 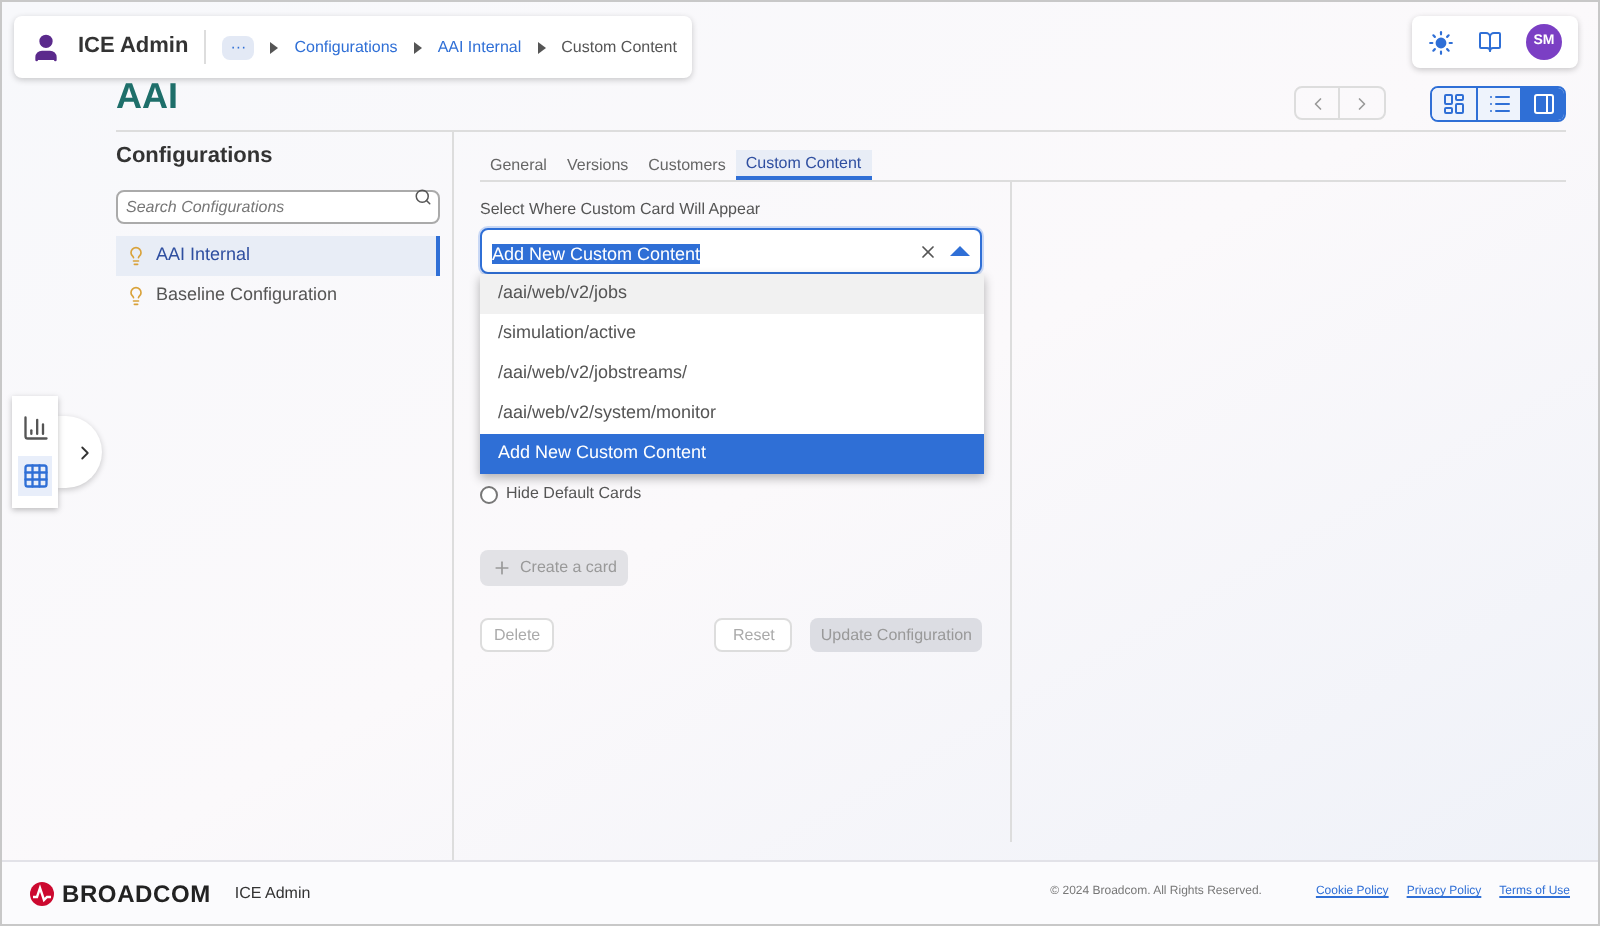 What do you see at coordinates (278, 295) in the screenshot?
I see `sidebar-item: Baseline Configuration` at bounding box center [278, 295].